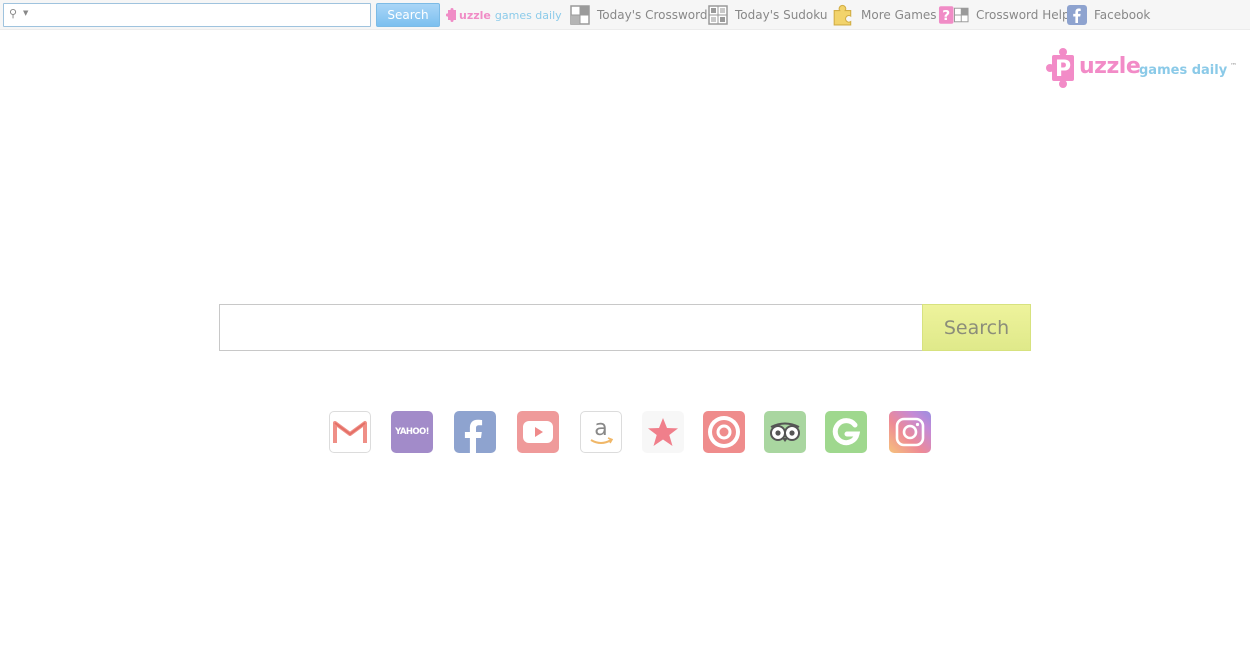 The width and height of the screenshot is (1250, 665). I want to click on gmail-icon, so click(350, 432).